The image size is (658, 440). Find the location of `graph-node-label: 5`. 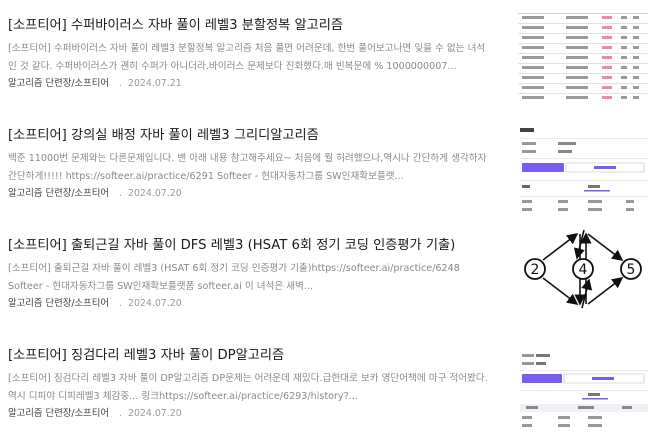

graph-node-label: 5 is located at coordinates (631, 270).